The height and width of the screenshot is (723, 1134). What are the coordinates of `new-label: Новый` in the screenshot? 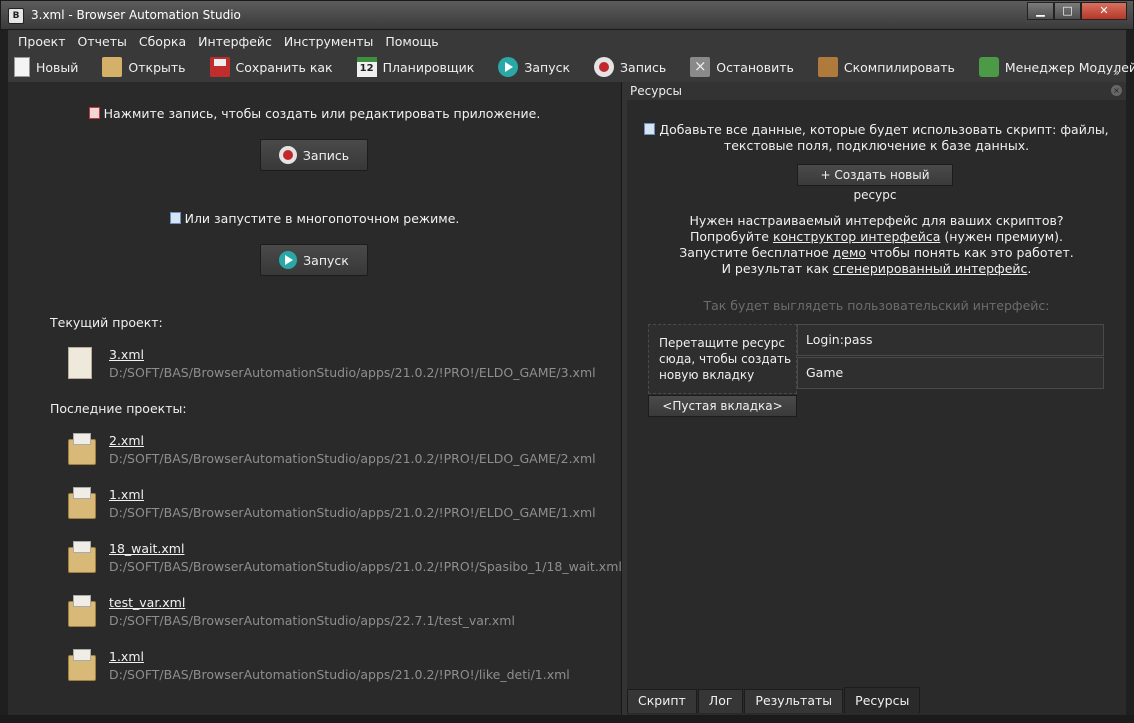 It's located at (57, 67).